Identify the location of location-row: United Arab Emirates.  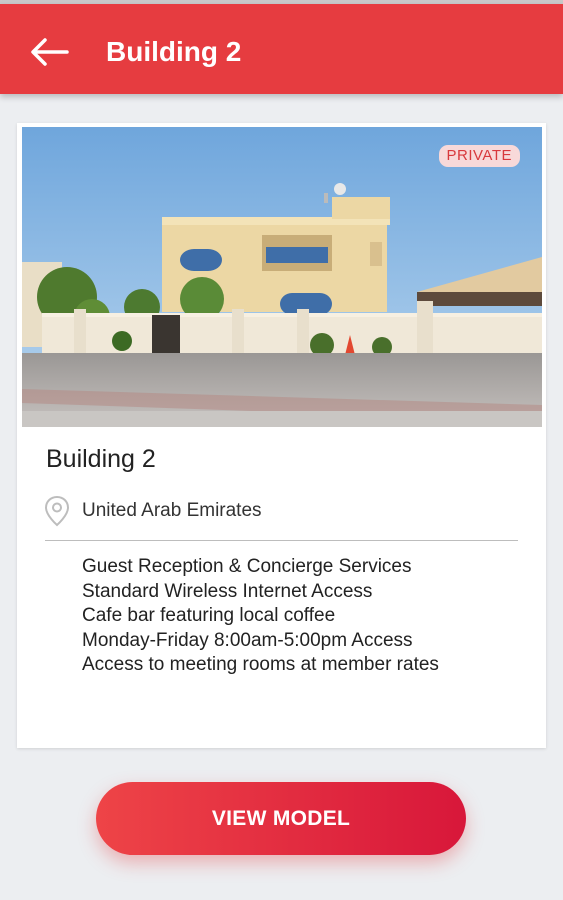
(153, 511).